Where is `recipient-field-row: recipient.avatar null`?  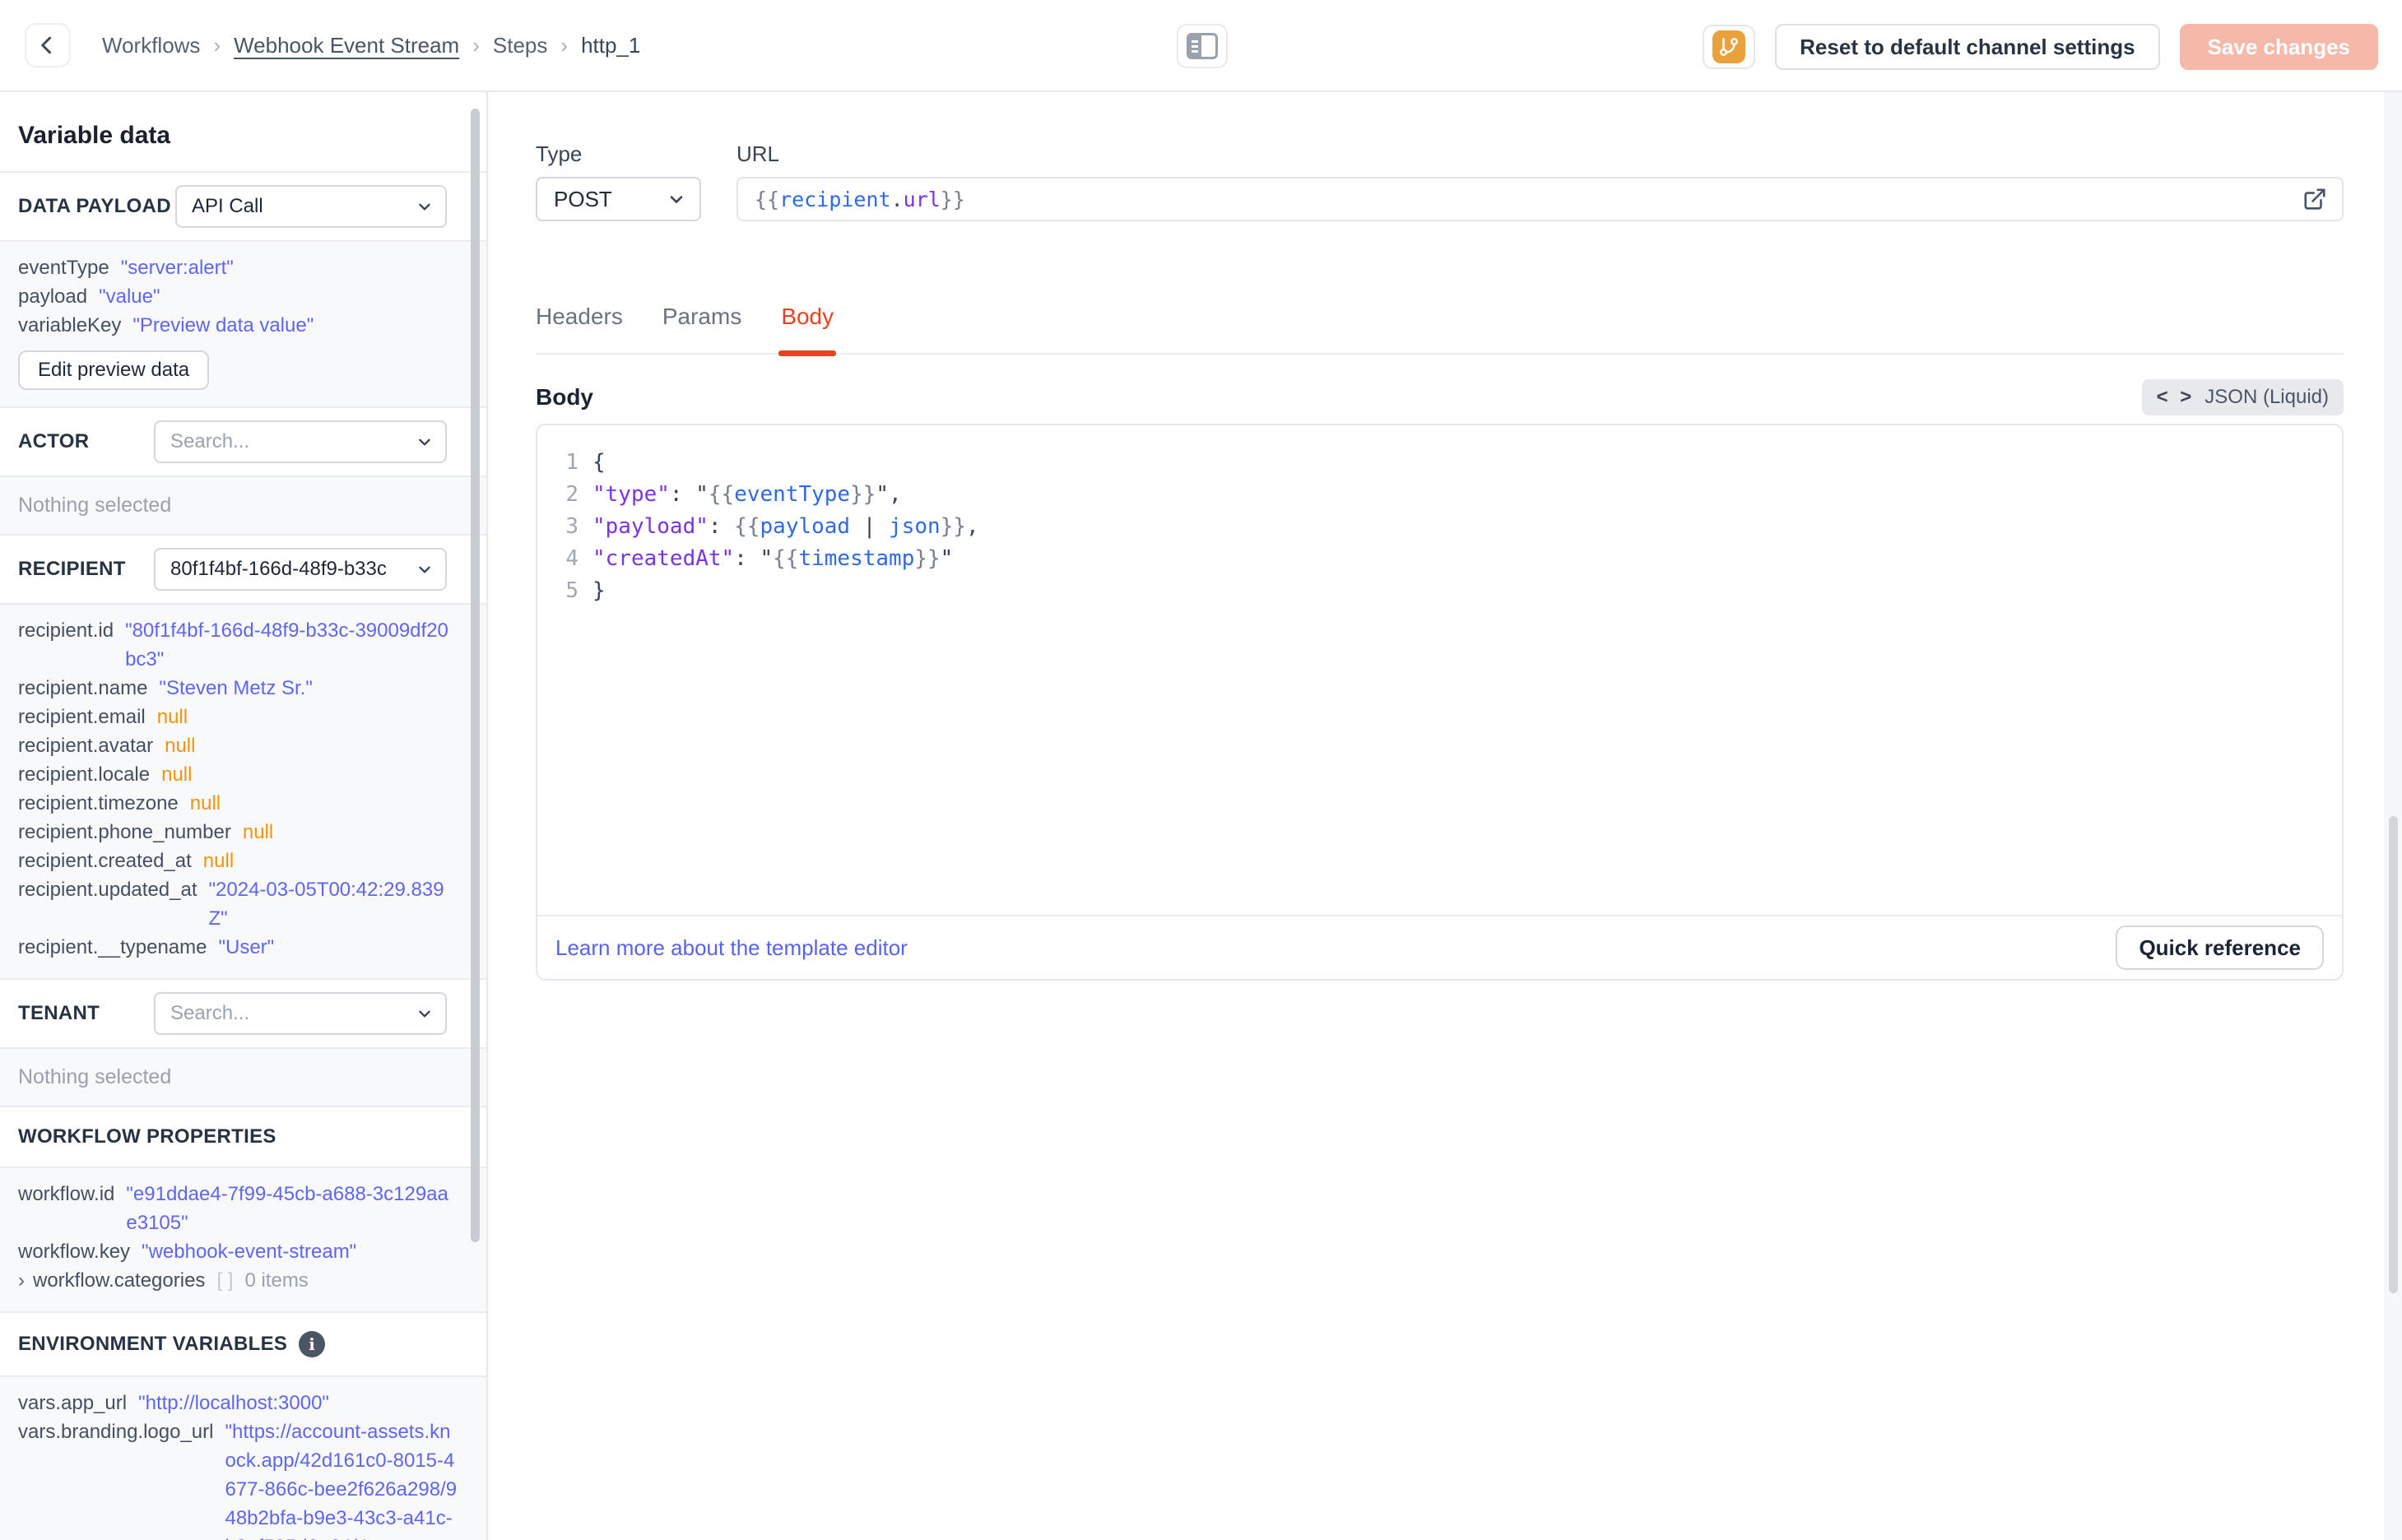
recipient-field-row: recipient.avatar null is located at coordinates (238, 745).